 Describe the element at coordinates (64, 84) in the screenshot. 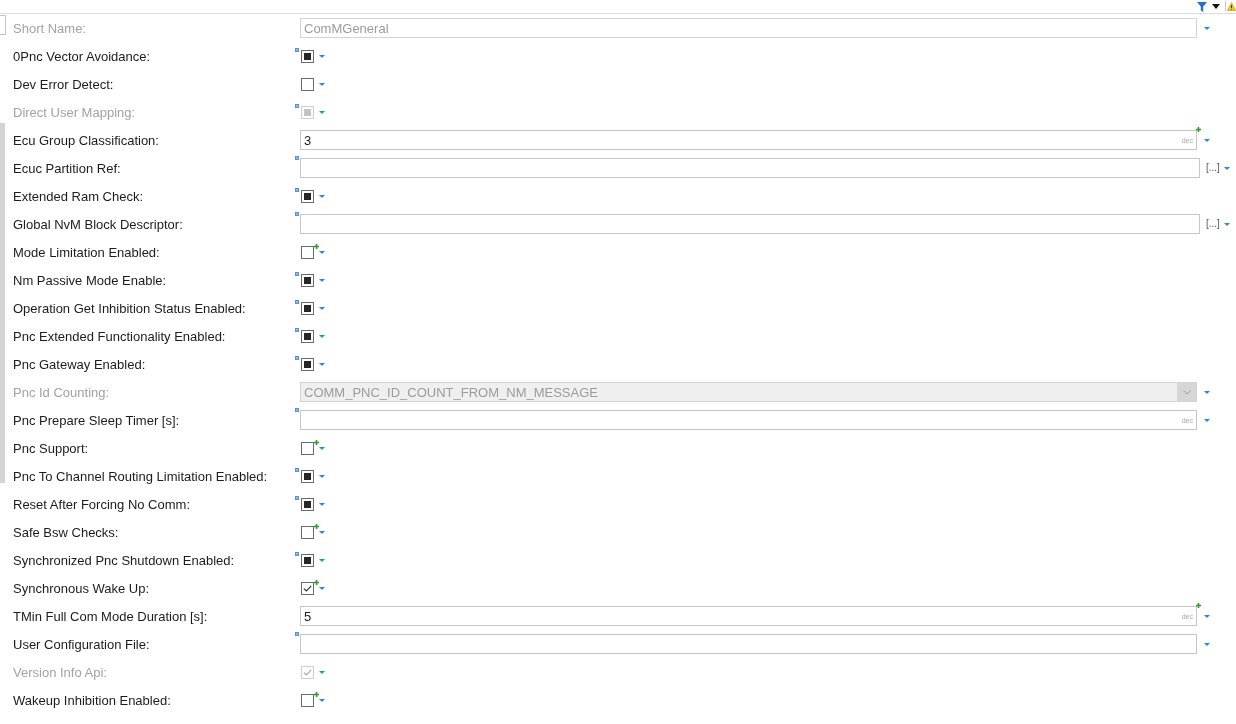

I see `field-label: Dev Error Detect:` at that location.